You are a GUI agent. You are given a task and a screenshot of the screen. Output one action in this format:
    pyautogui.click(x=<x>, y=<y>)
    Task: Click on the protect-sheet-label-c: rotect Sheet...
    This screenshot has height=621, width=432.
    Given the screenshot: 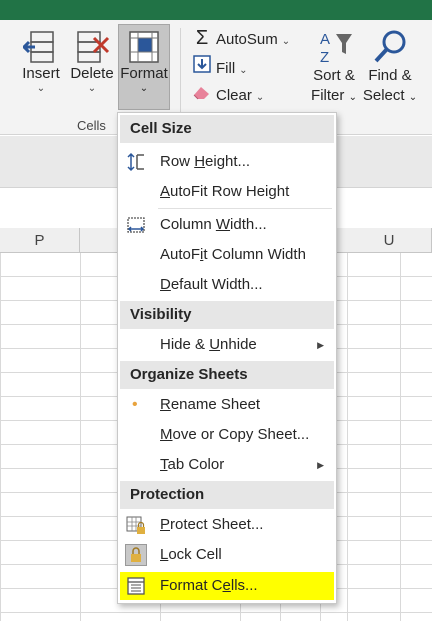 What is the action you would take?
    pyautogui.click(x=217, y=524)
    